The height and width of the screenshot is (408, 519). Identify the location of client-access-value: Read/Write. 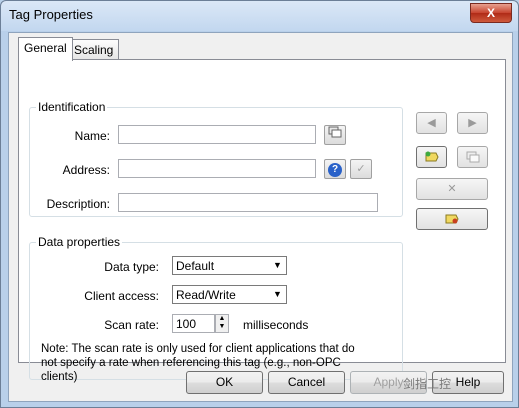
(206, 295).